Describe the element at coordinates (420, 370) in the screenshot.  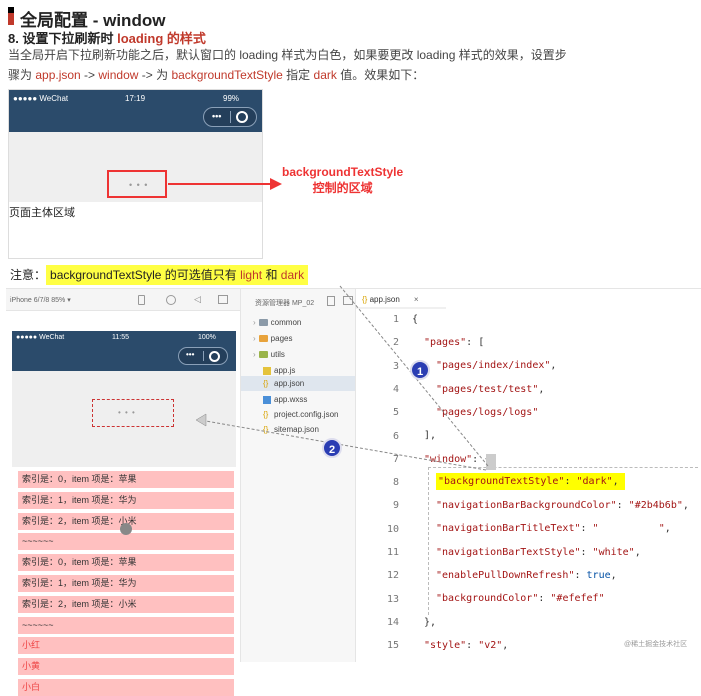
I see `step-badge-1: 1` at that location.